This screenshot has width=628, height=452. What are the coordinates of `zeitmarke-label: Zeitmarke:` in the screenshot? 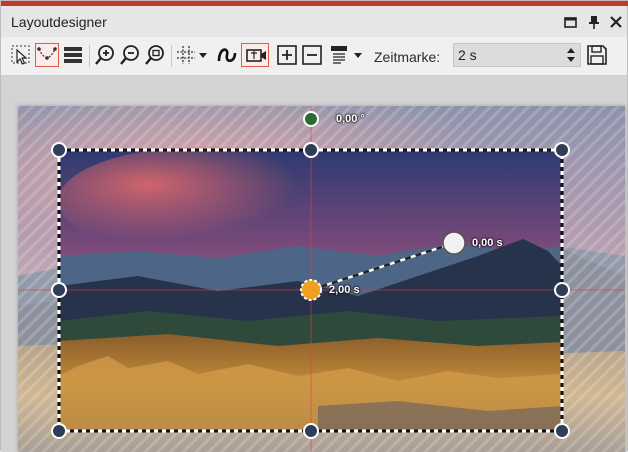 It's located at (407, 57).